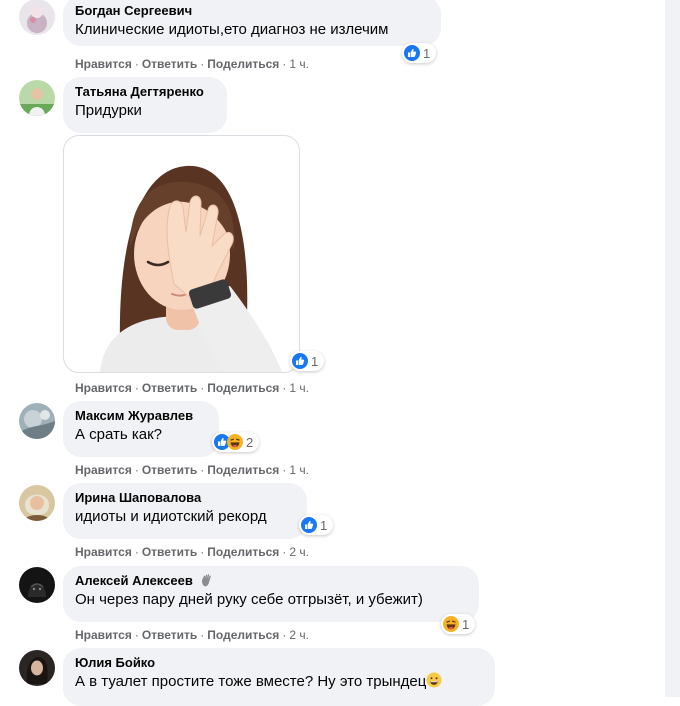 This screenshot has width=680, height=706. I want to click on comment-author: Татьяна Дегтяренко, so click(145, 91).